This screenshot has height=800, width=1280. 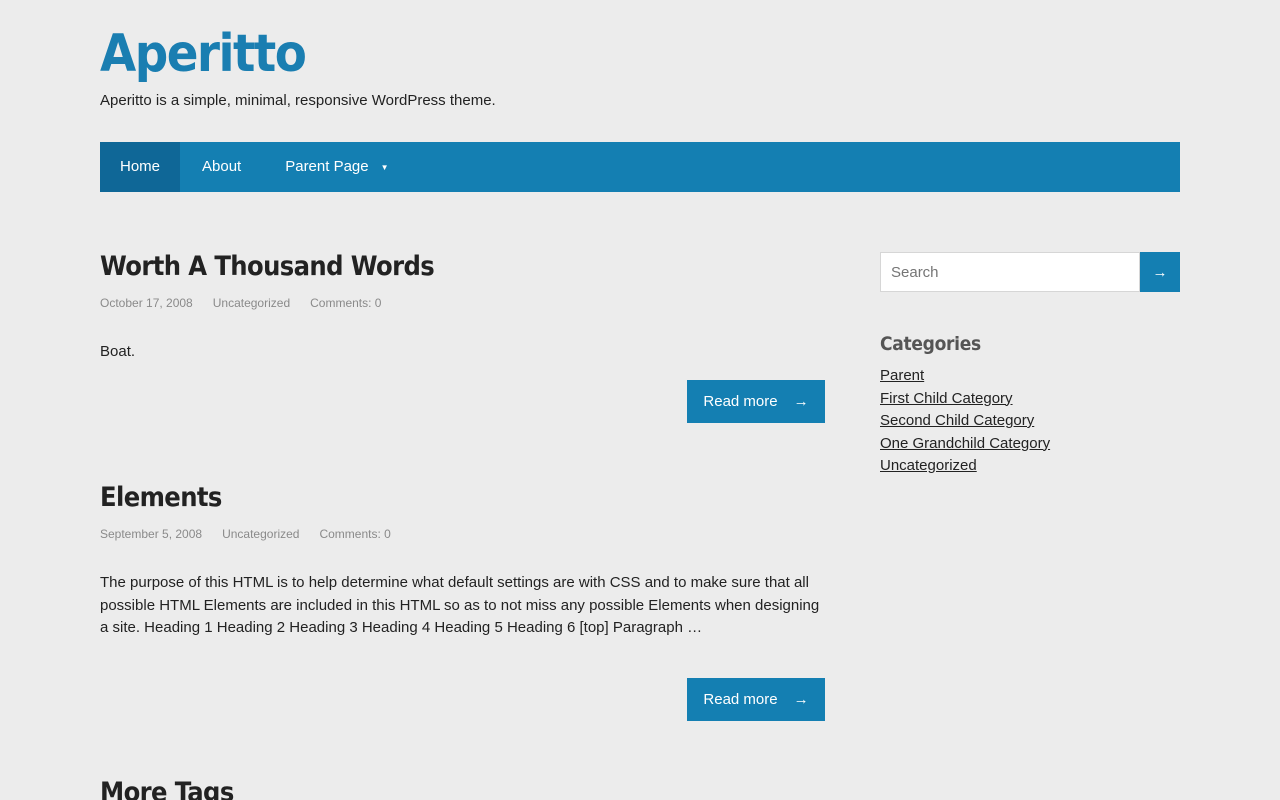 I want to click on category-link-second-child: Second Child Category, so click(x=957, y=420).